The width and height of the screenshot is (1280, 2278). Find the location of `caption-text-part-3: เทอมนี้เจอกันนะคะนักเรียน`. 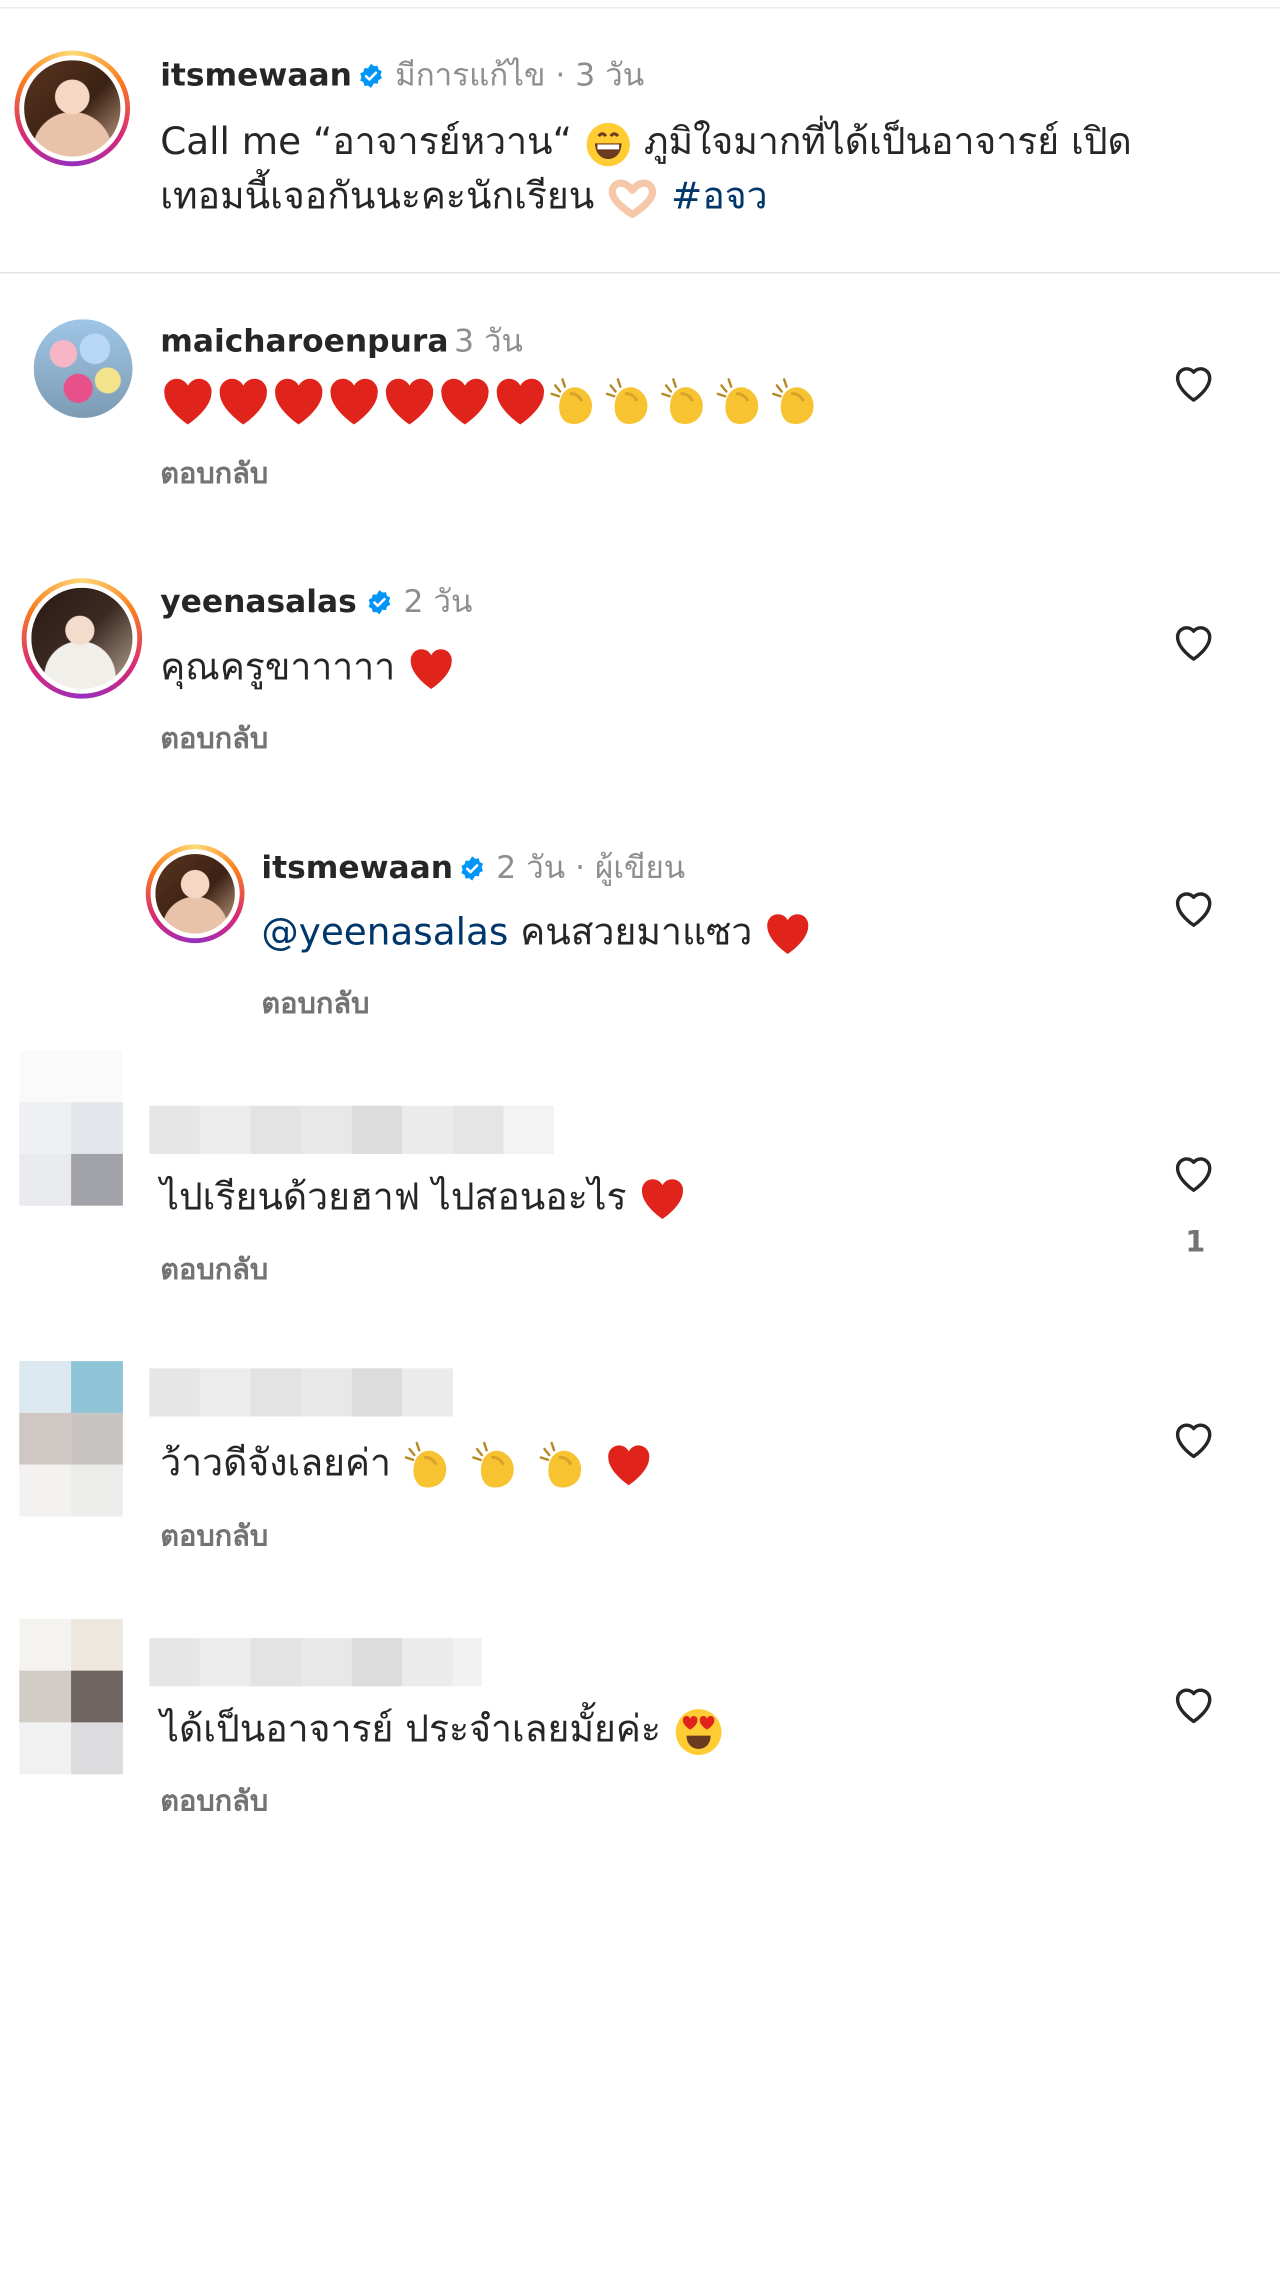

caption-text-part-3: เทอมนี้เจอกันนะคะนักเรียน is located at coordinates (377, 196).